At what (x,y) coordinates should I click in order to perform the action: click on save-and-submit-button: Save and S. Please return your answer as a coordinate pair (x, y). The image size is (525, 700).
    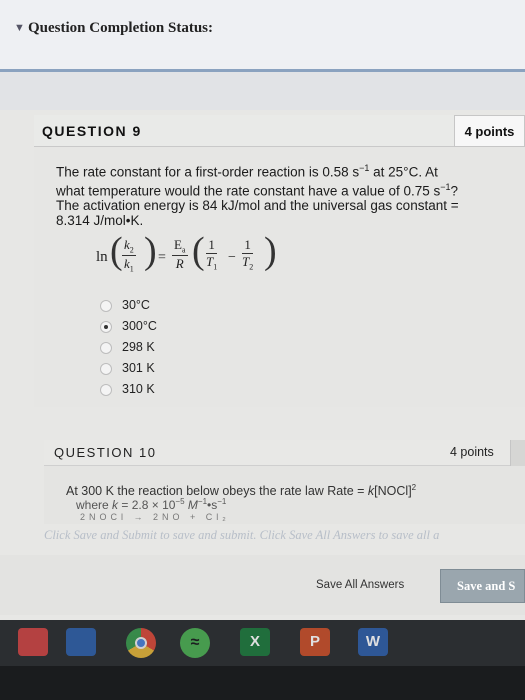
    Looking at the image, I should click on (482, 586).